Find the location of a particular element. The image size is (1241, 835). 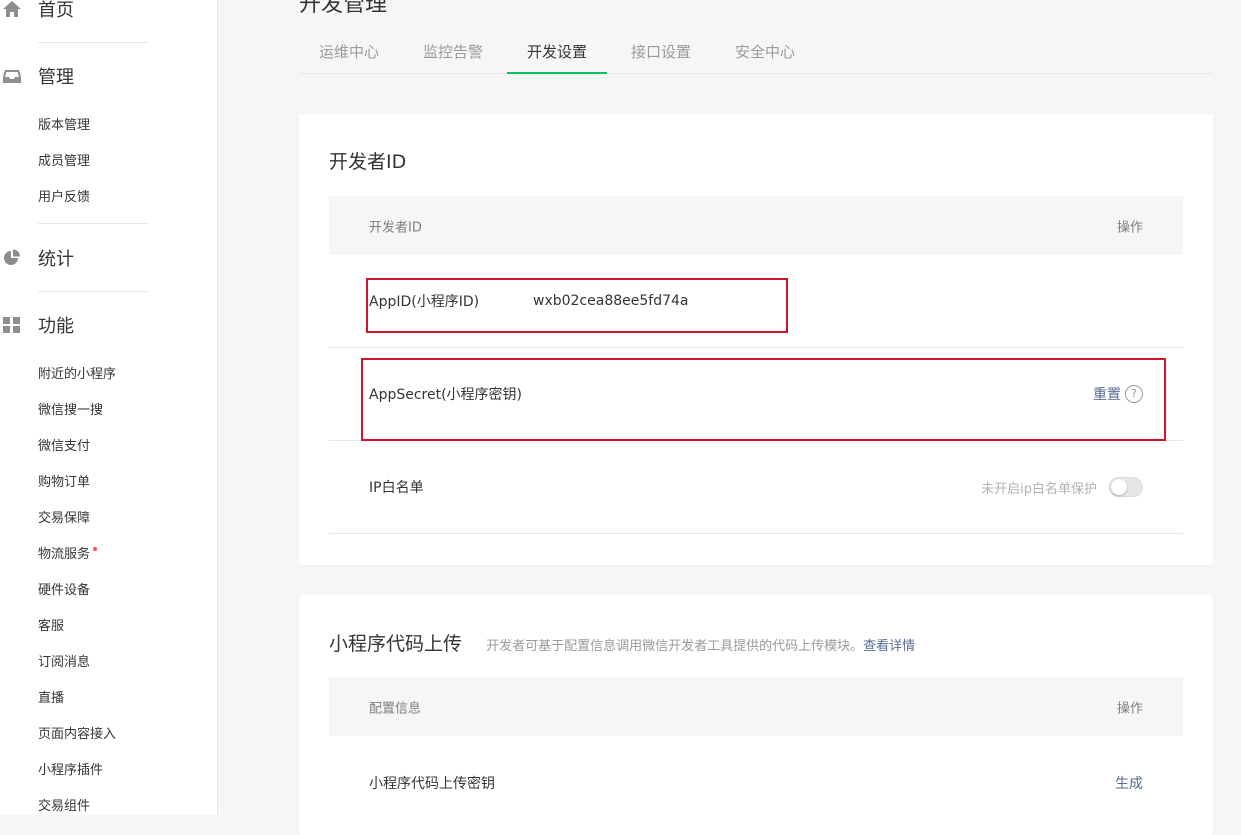

sidebar-item-trade-component: 交易组件 is located at coordinates (64, 807).